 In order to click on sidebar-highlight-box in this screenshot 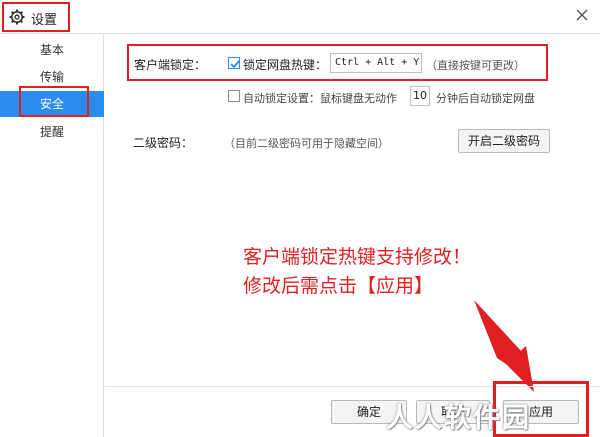, I will do `click(54, 101)`.